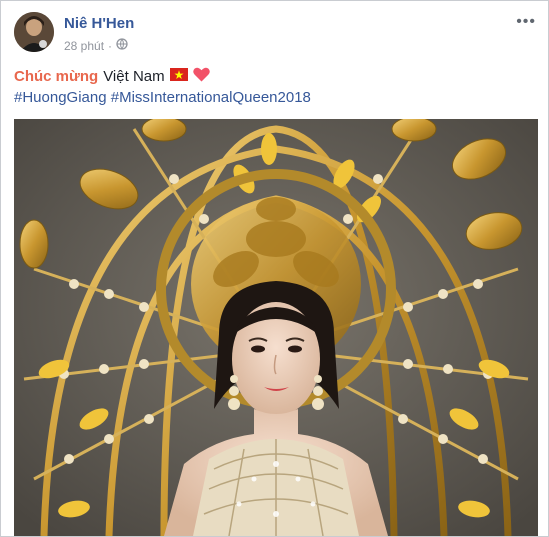 This screenshot has height=537, width=549. Describe the element at coordinates (526, 22) in the screenshot. I see `more-options-icon: •••` at that location.